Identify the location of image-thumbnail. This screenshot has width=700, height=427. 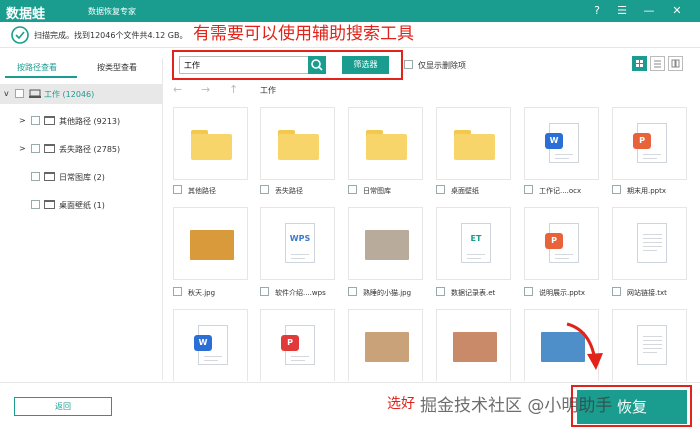
(387, 347).